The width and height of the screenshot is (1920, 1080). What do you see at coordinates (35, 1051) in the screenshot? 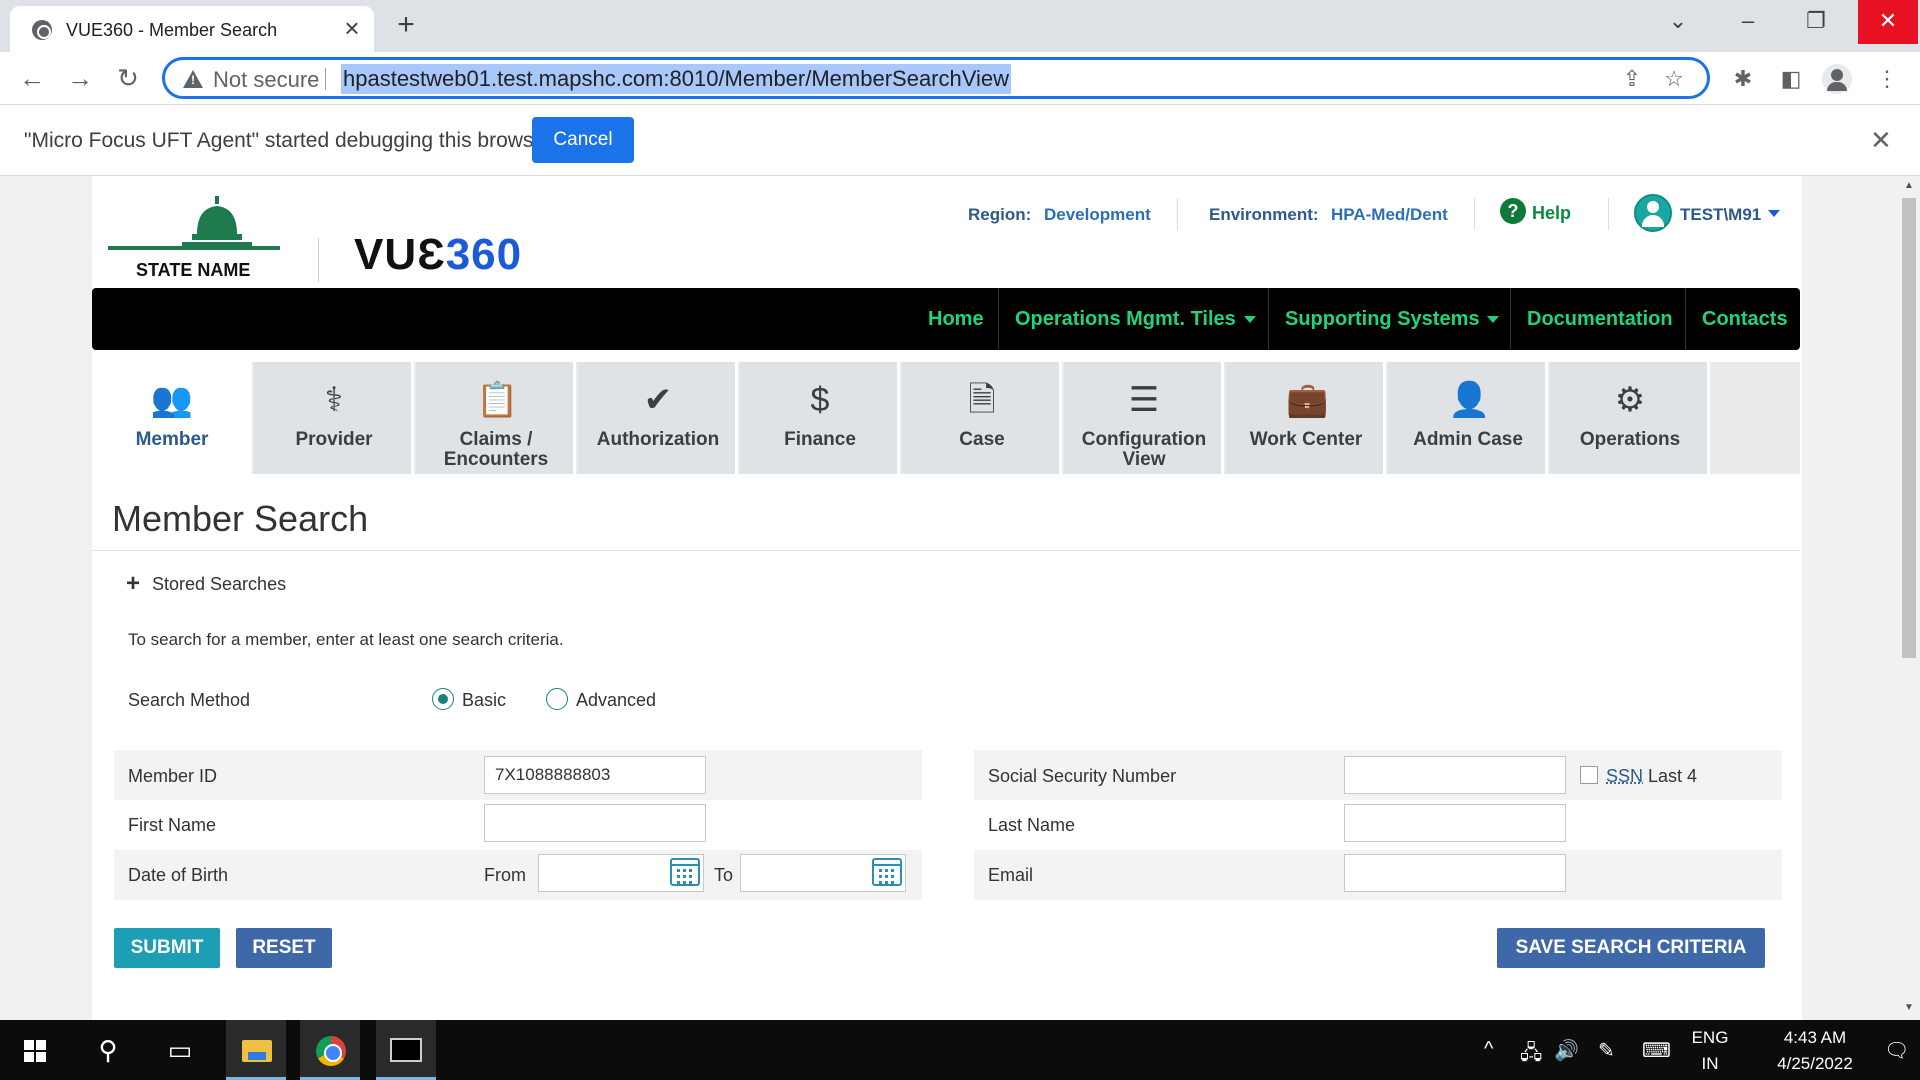
I see `windows-start-icon` at bounding box center [35, 1051].